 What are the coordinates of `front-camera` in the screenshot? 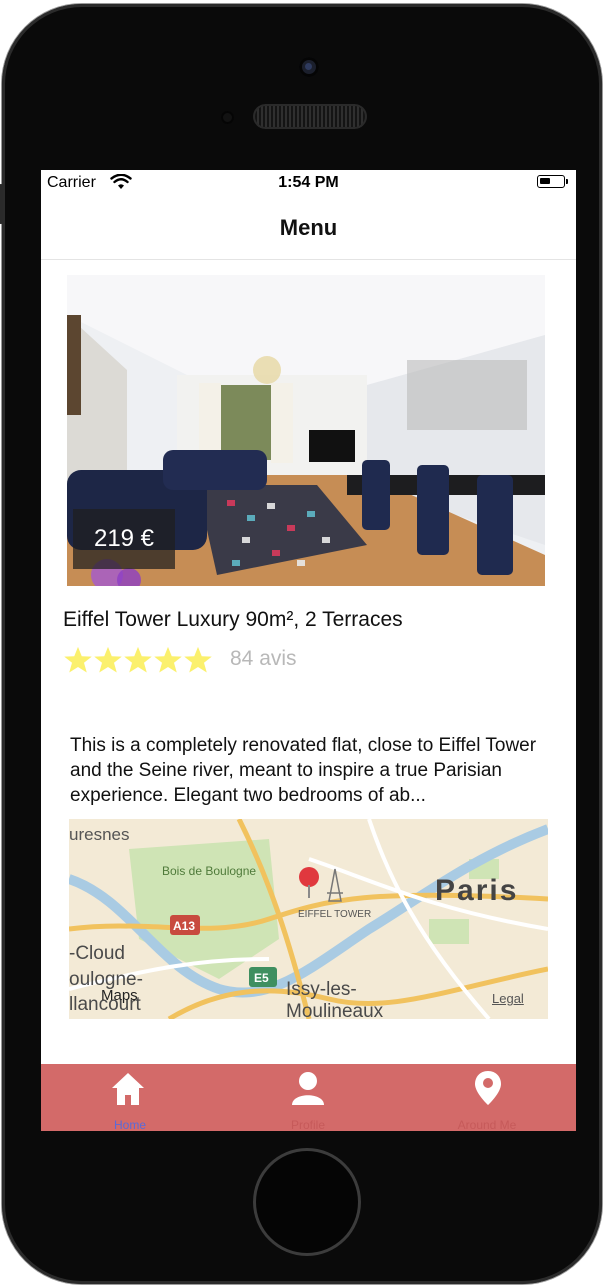 It's located at (309, 67).